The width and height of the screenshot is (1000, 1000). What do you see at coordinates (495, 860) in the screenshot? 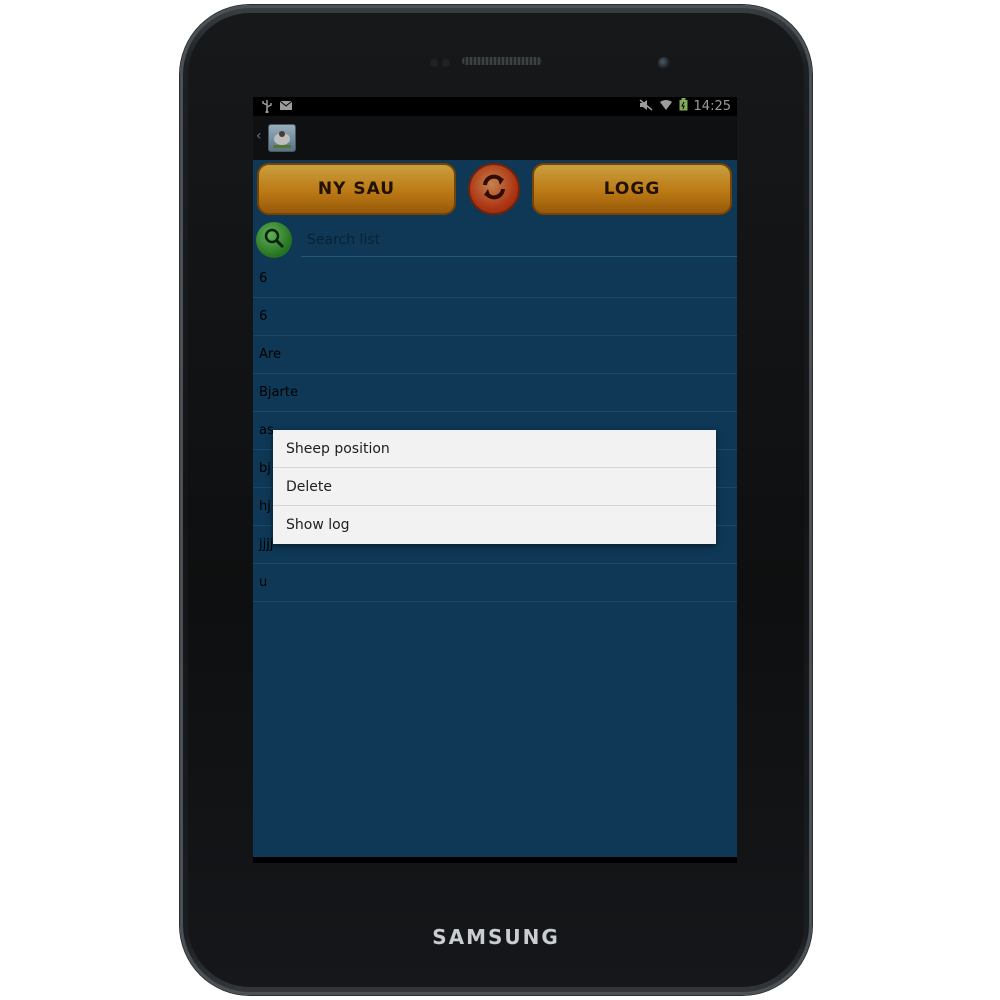
I see `navigation-bar` at bounding box center [495, 860].